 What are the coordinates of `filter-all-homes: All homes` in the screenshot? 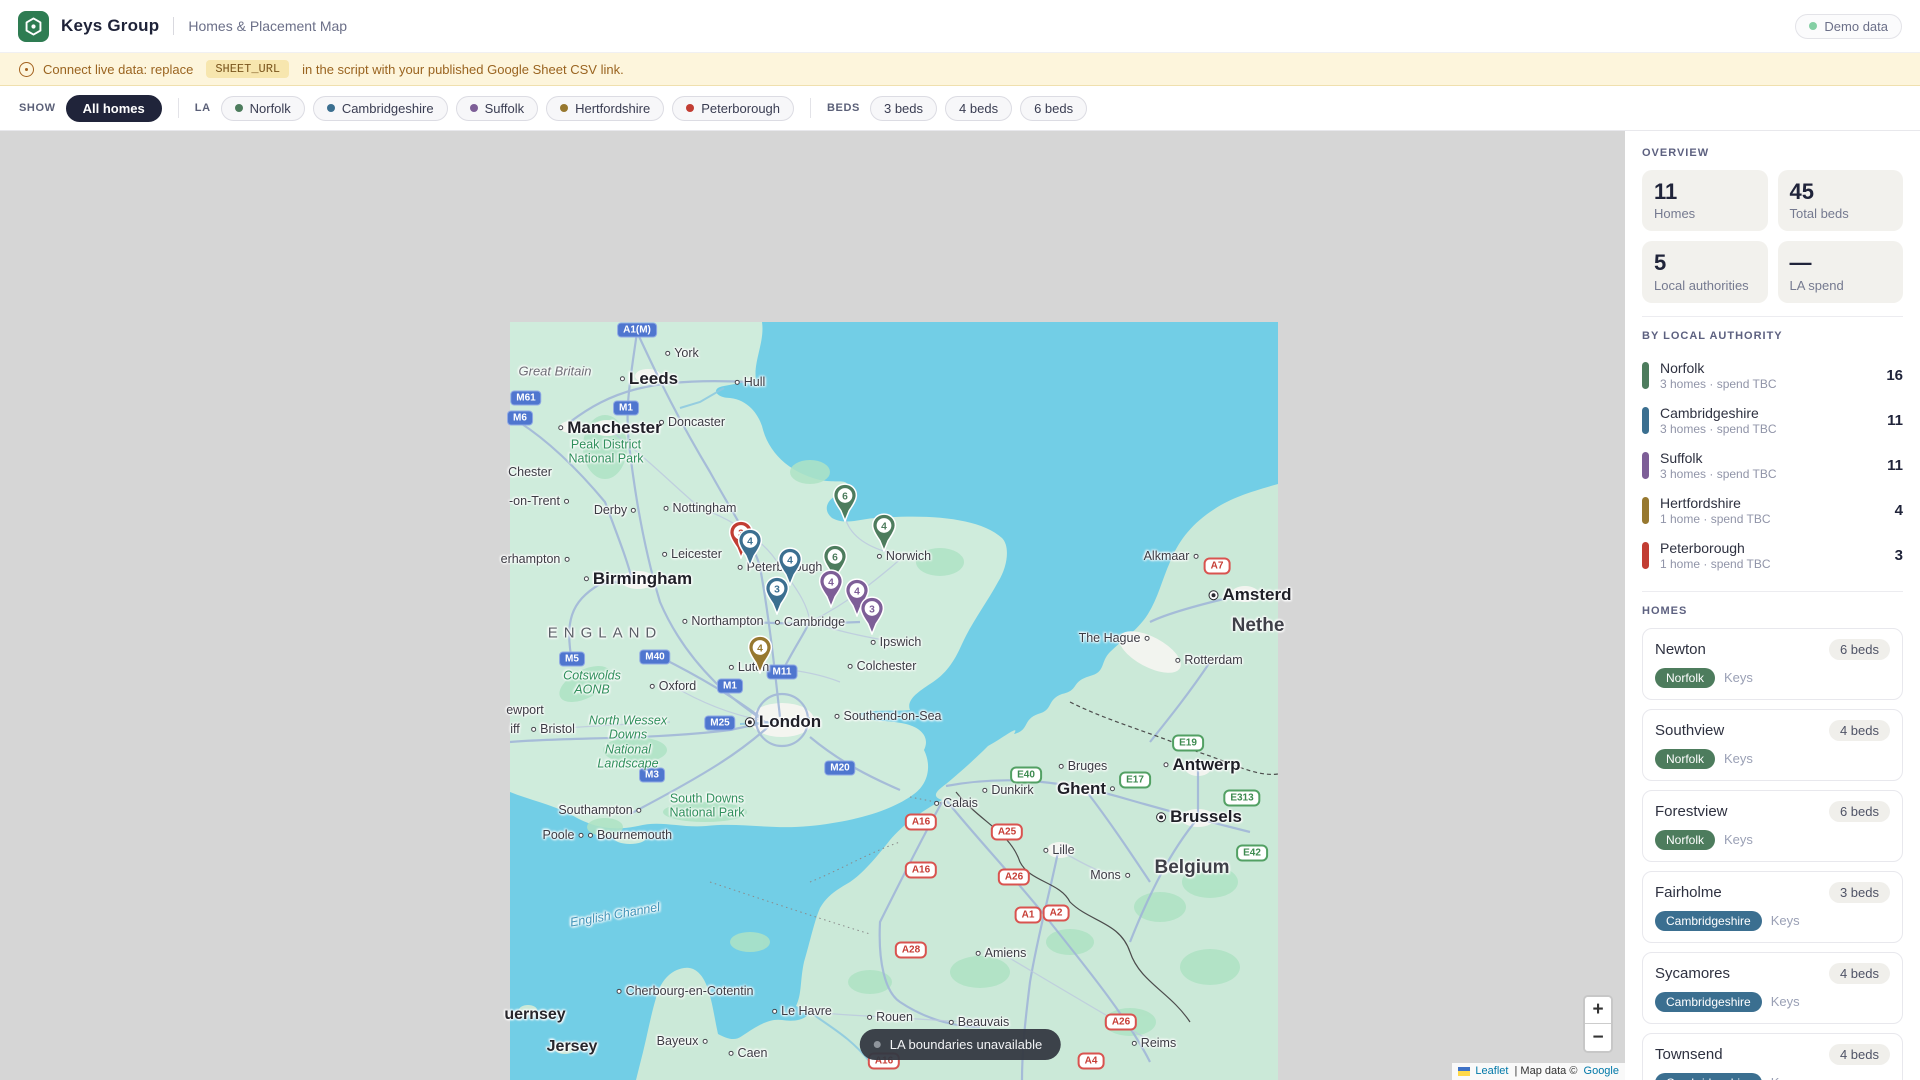 It's located at (113, 108).